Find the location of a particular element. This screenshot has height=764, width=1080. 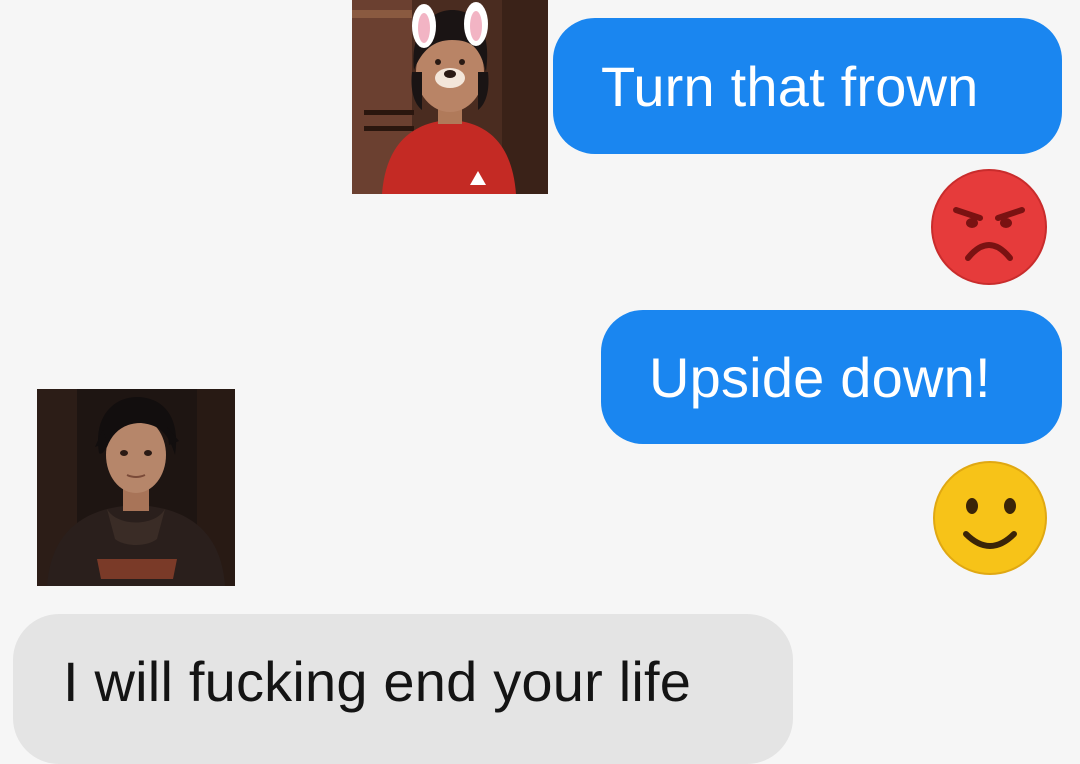

bunny-filter-kid-image-icon is located at coordinates (450, 97).